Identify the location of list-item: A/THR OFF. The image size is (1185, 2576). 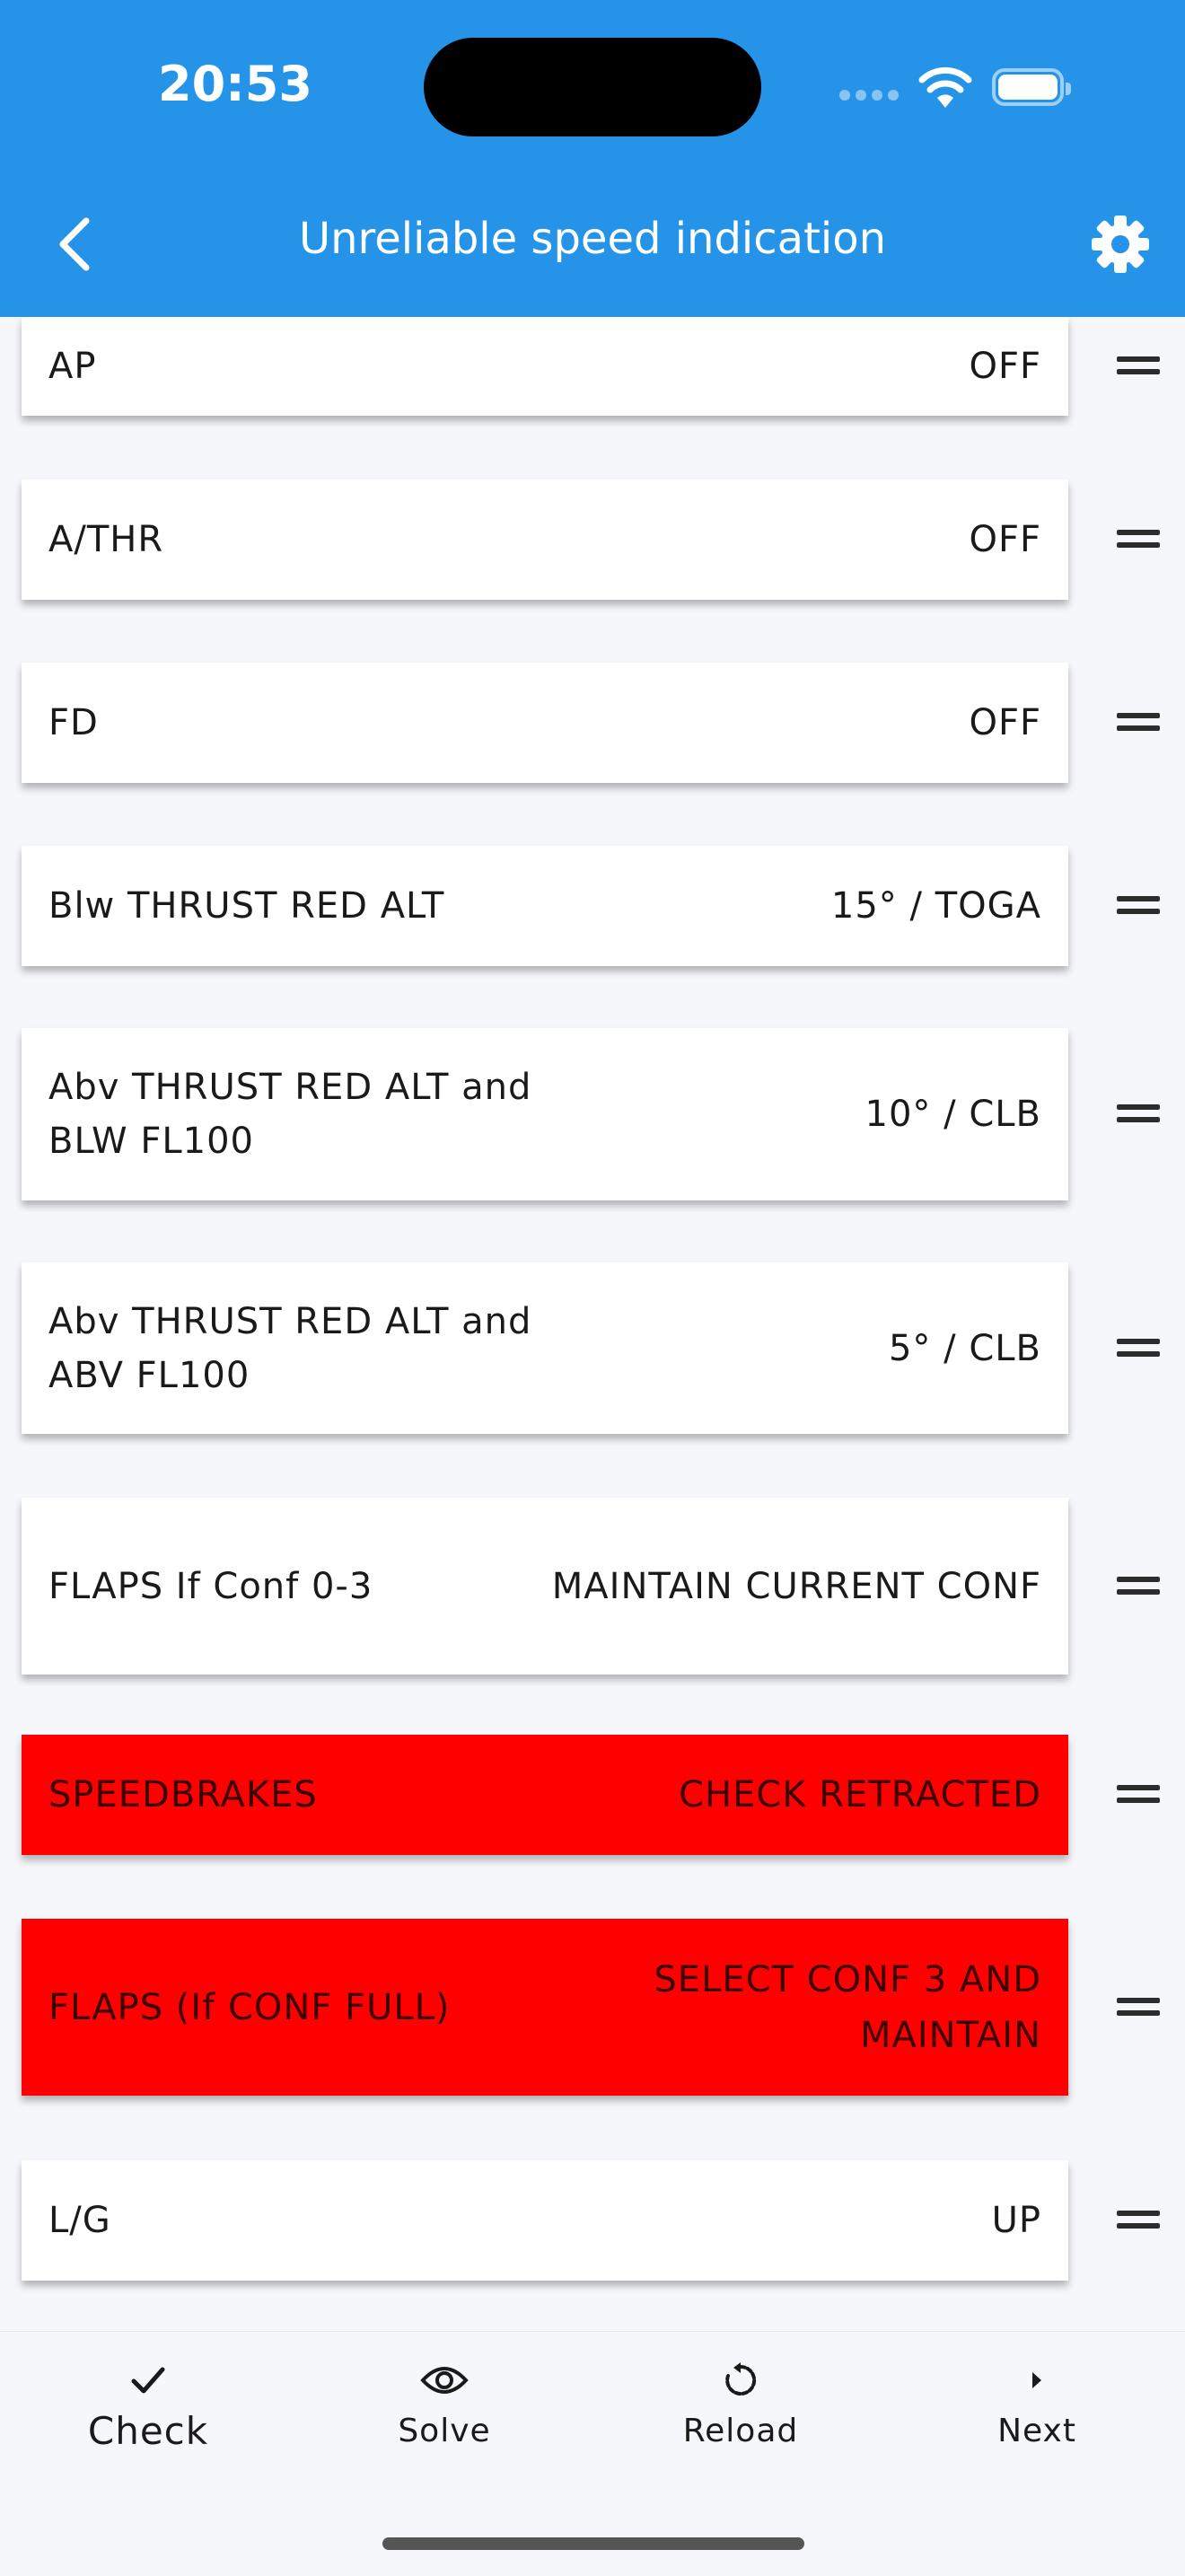
(592, 539).